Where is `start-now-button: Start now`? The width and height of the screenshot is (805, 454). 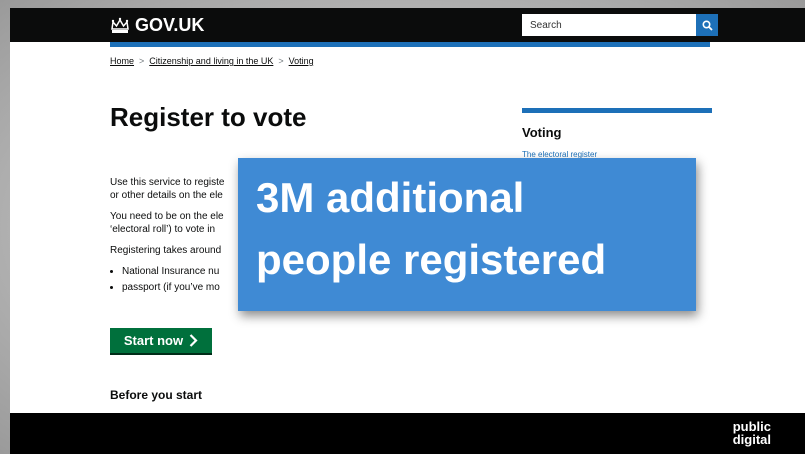 start-now-button: Start now is located at coordinates (161, 341).